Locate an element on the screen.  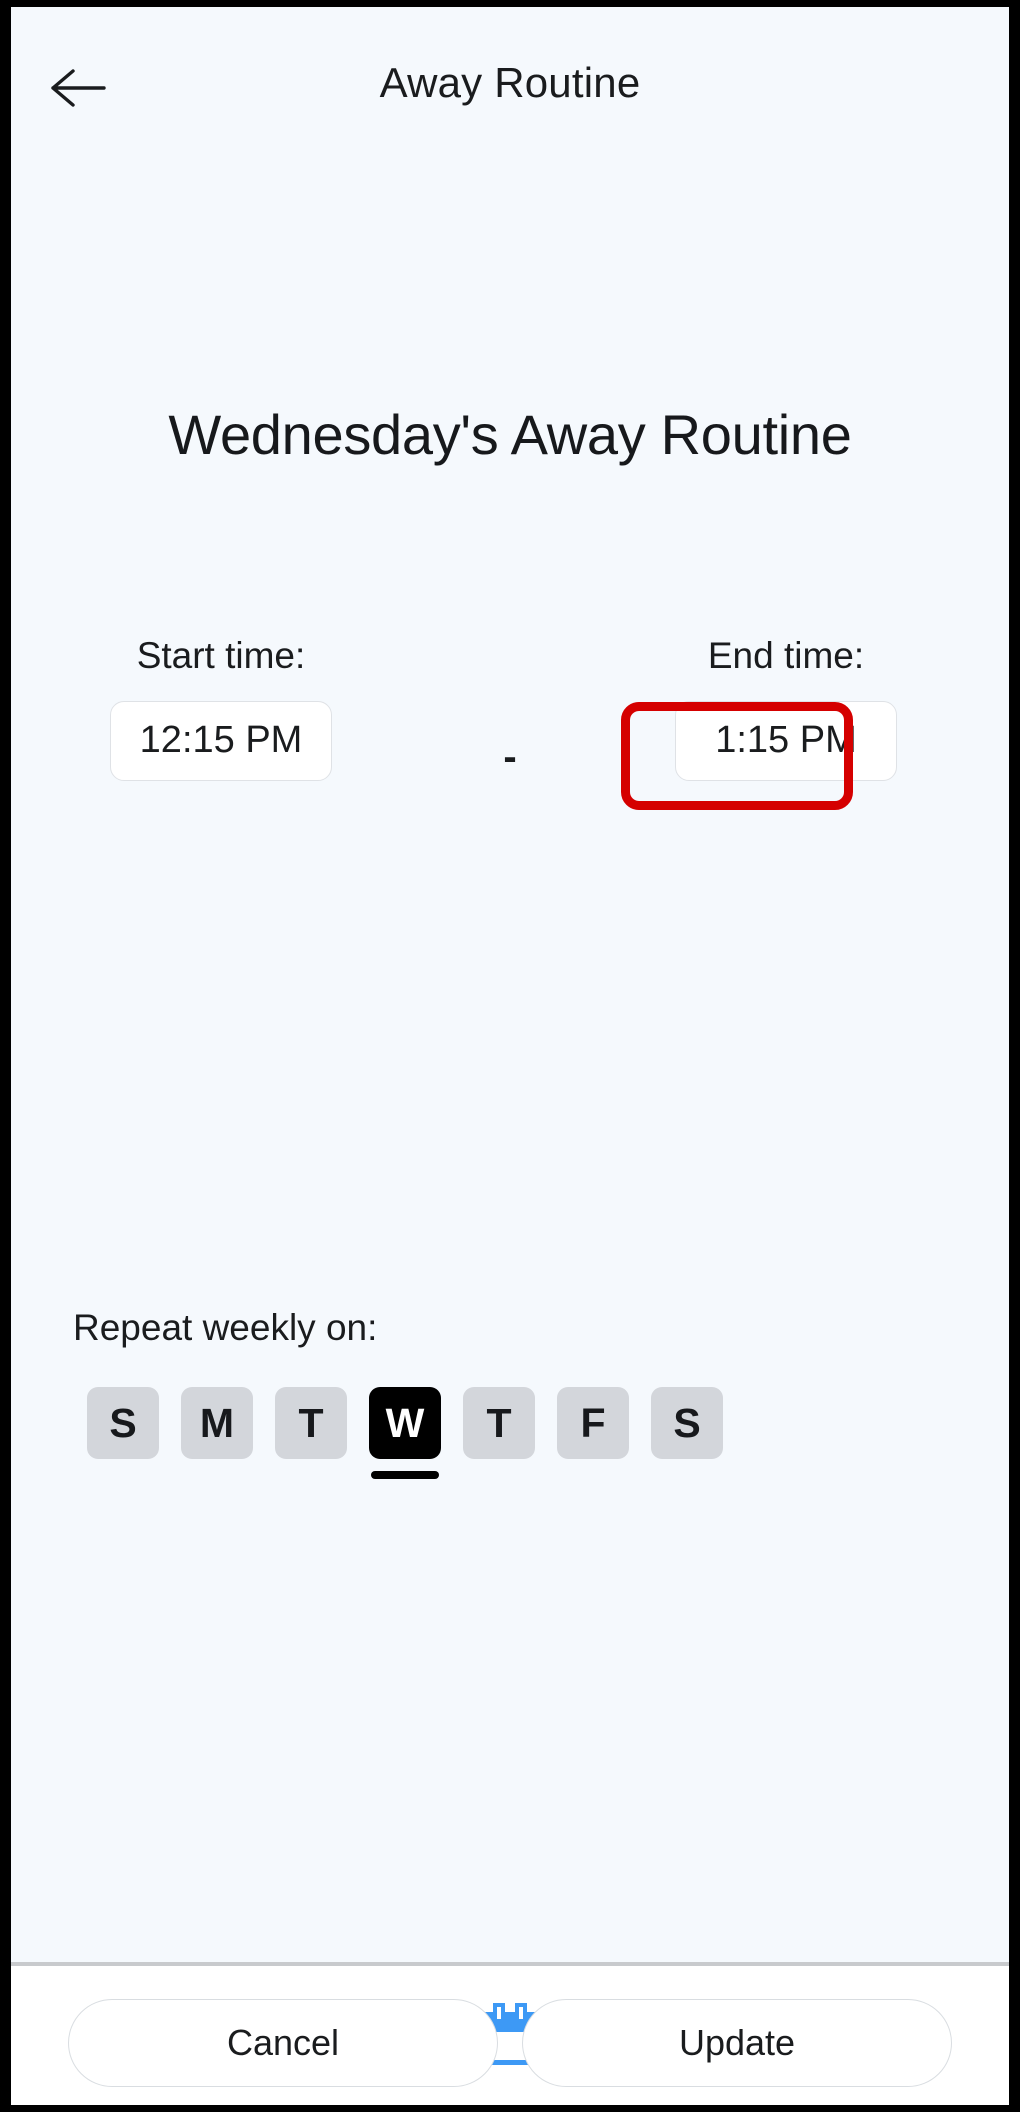
weekday-chip-selected: W is located at coordinates (405, 1423).